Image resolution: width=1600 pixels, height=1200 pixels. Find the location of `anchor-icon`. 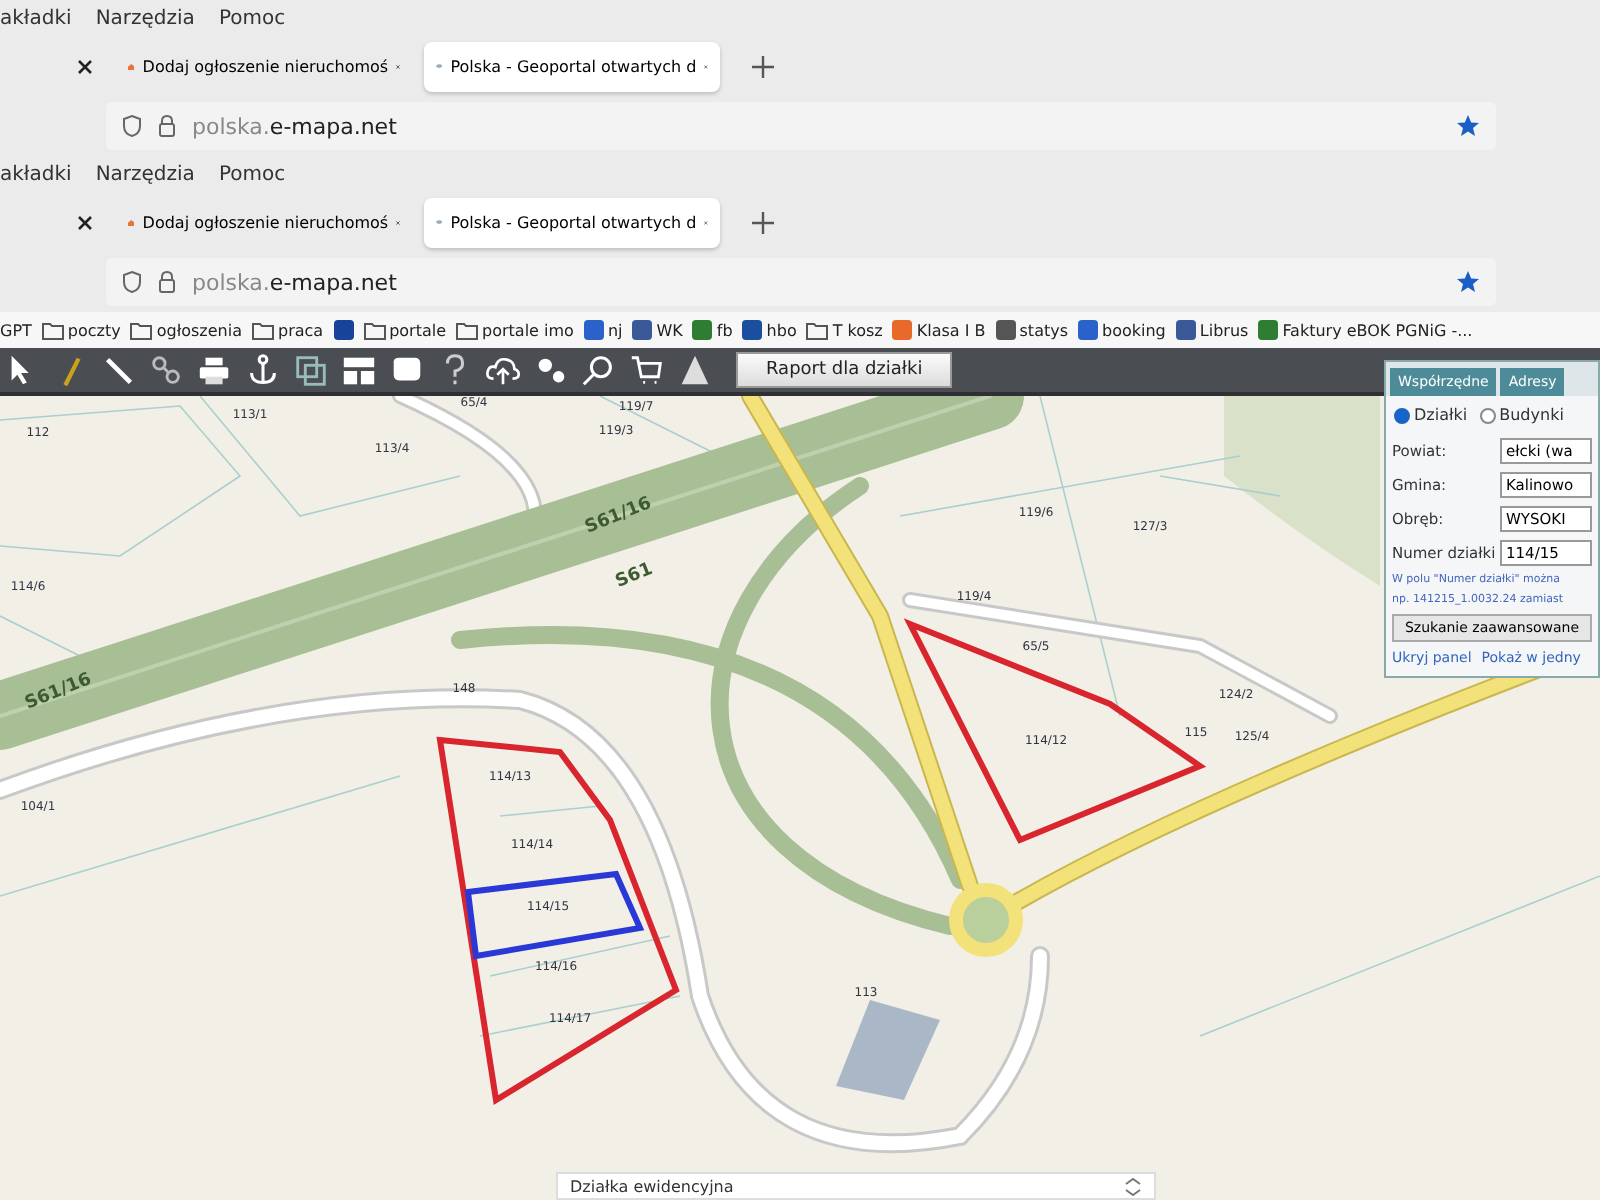

anchor-icon is located at coordinates (263, 370).